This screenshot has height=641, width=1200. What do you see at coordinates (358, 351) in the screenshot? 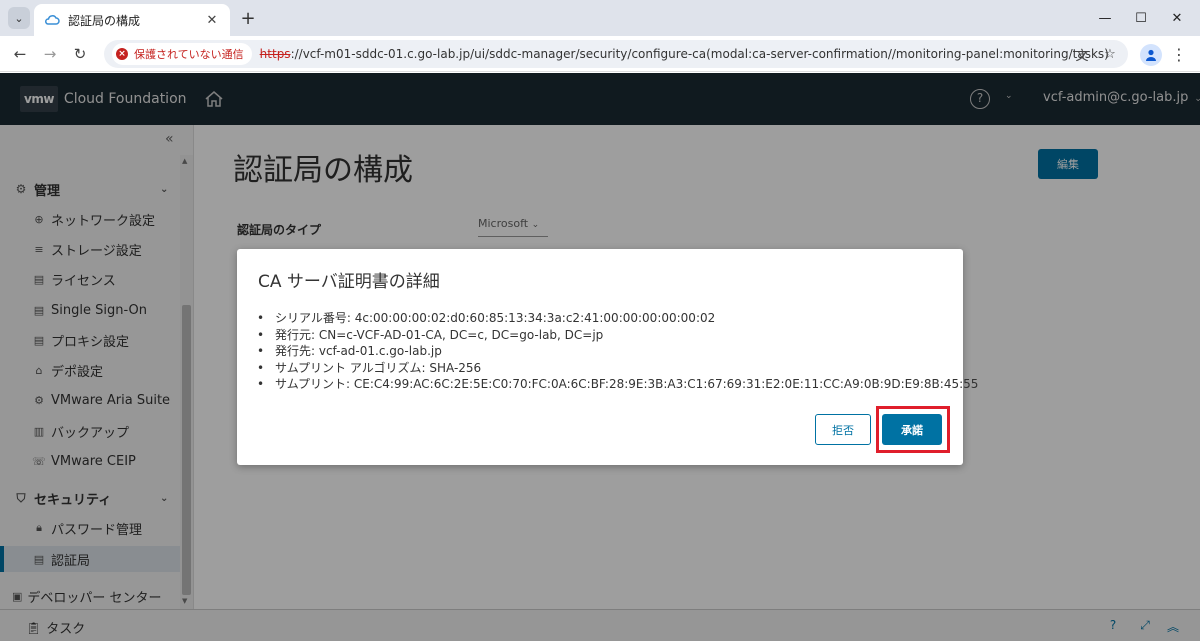
I see `detail-text: 発行先: vcf-ad-01.c.go-lab.jp` at bounding box center [358, 351].